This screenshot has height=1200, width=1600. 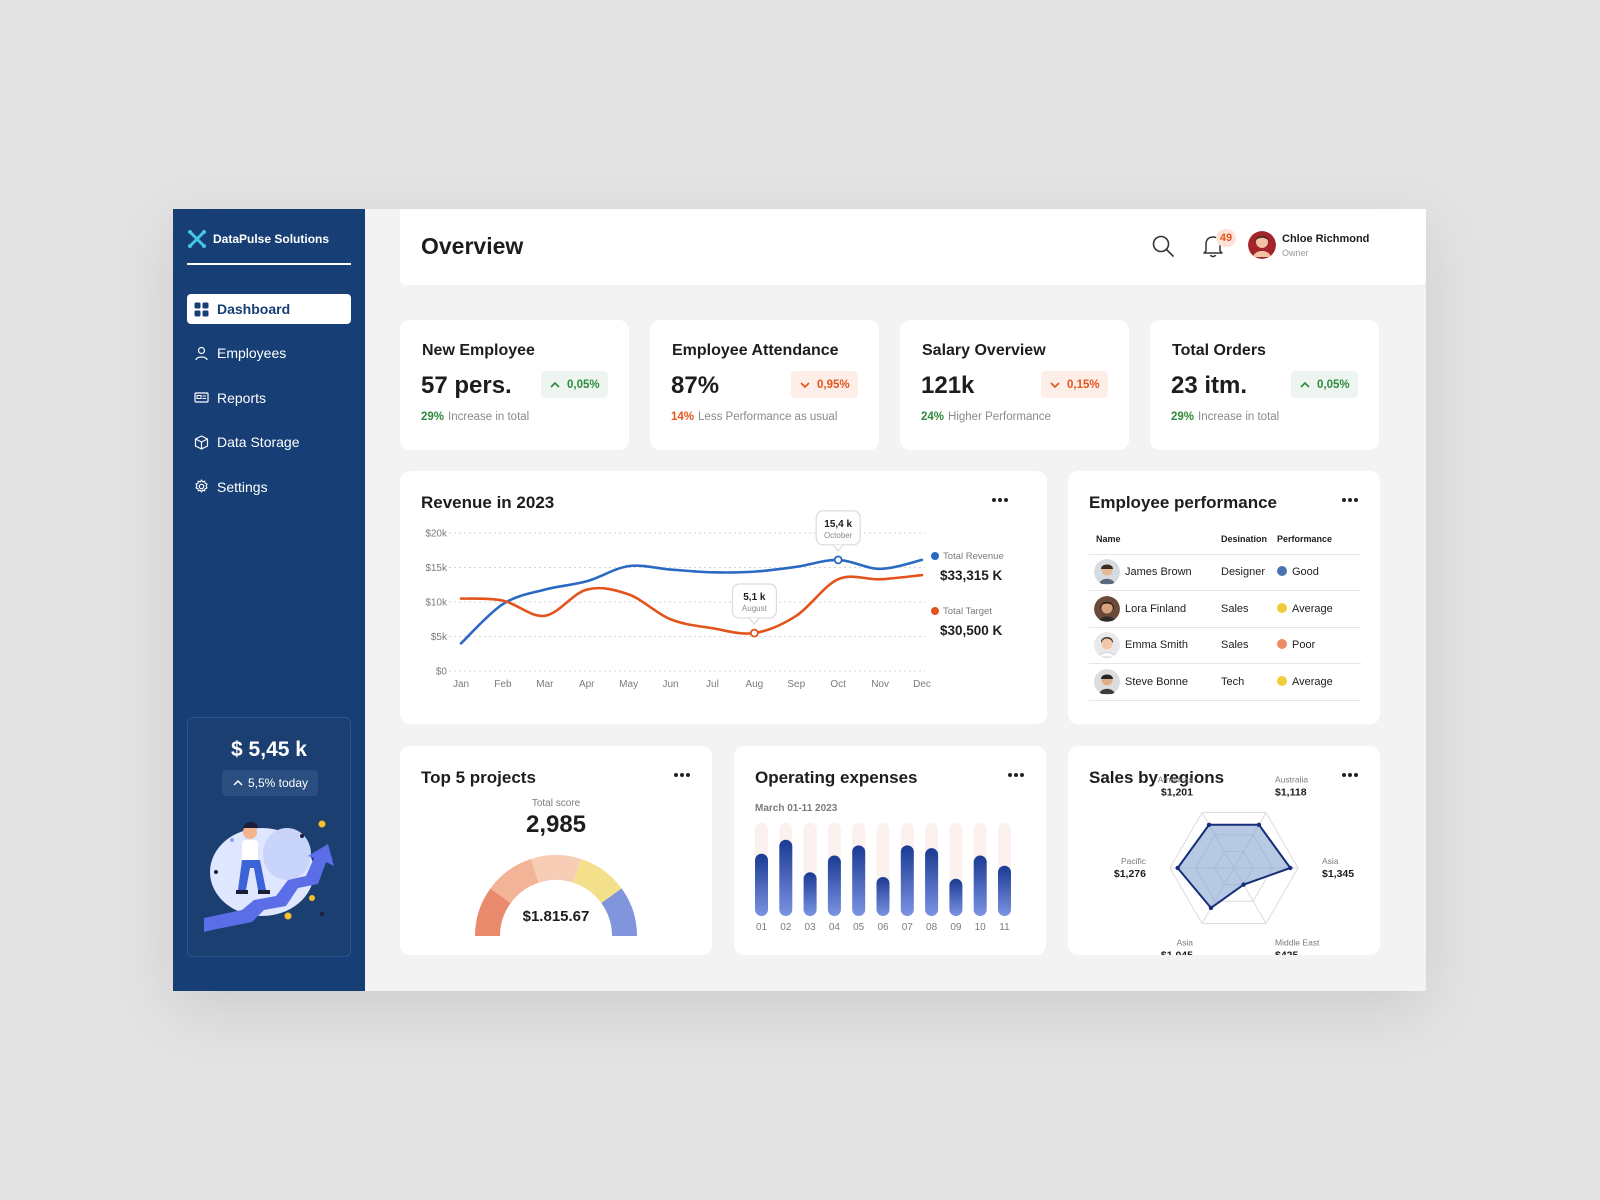 What do you see at coordinates (442, 672) in the screenshot?
I see `y-tick-label: $0` at bounding box center [442, 672].